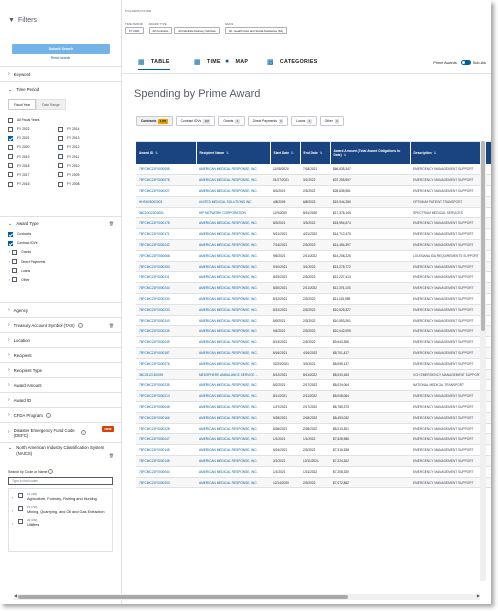 The width and height of the screenshot is (498, 611). I want to click on award-tab-grants: Grants 0, so click(231, 121).